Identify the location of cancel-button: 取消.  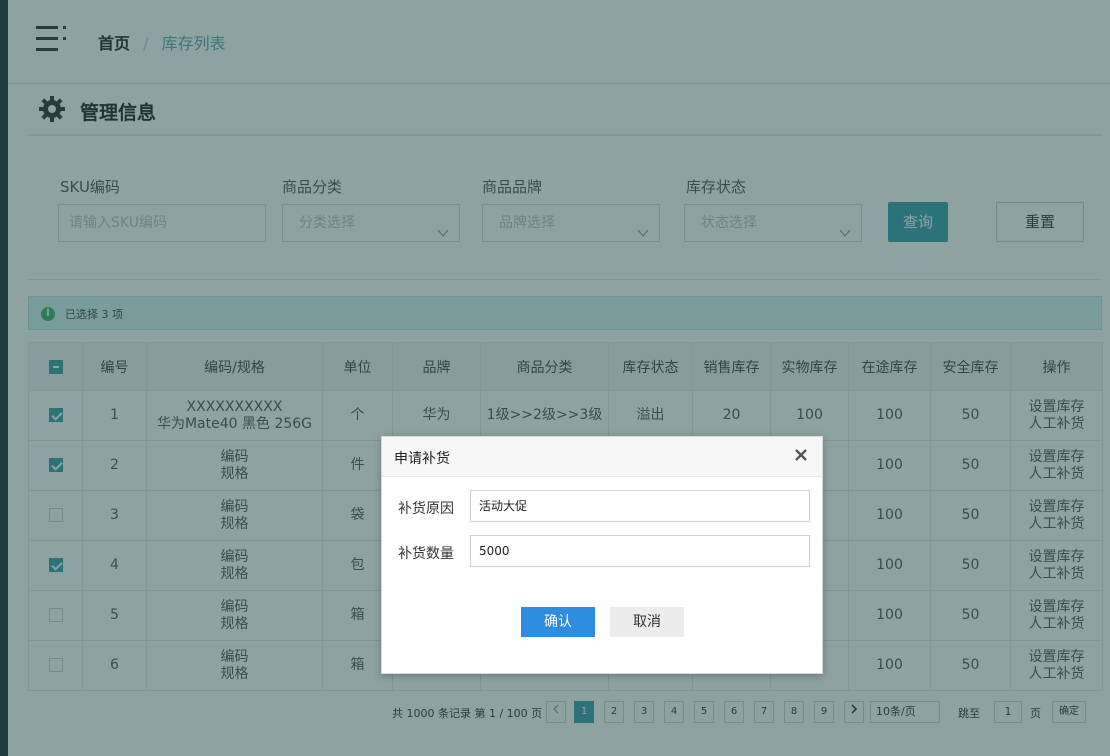
(647, 622).